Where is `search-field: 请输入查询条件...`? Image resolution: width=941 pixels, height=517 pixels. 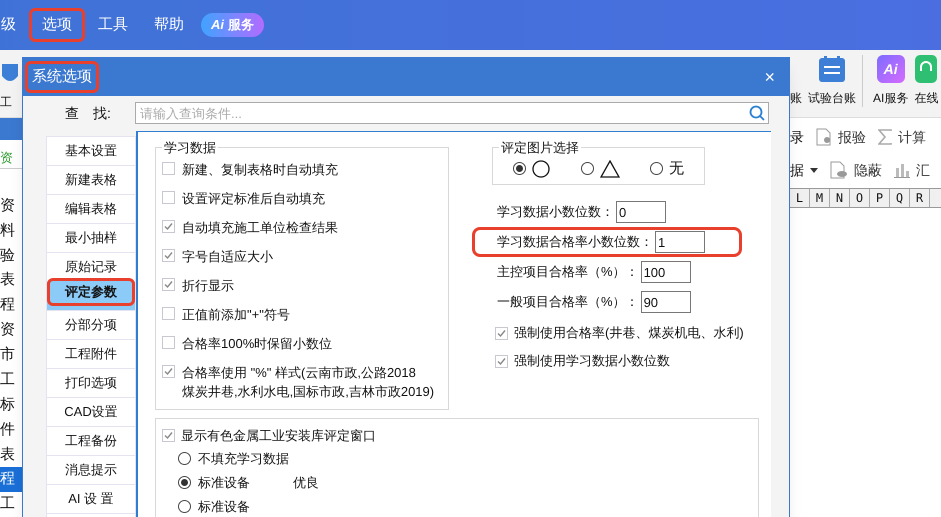
search-field: 请输入查询条件... is located at coordinates (452, 113).